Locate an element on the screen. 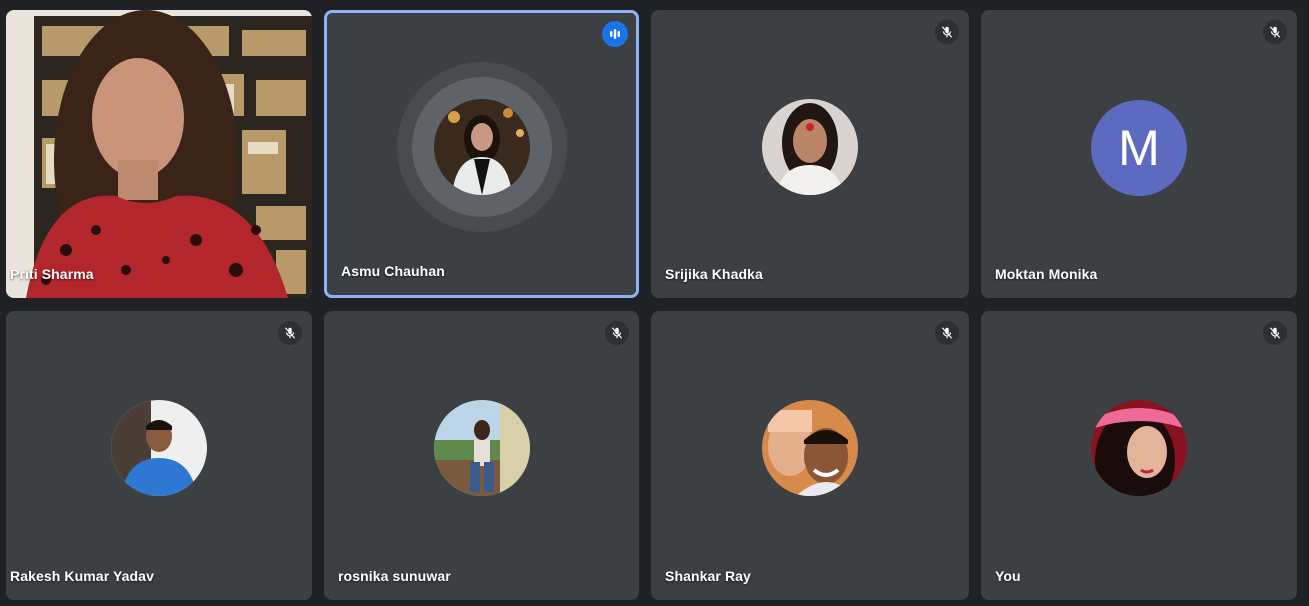  participant-video is located at coordinates (159, 154).